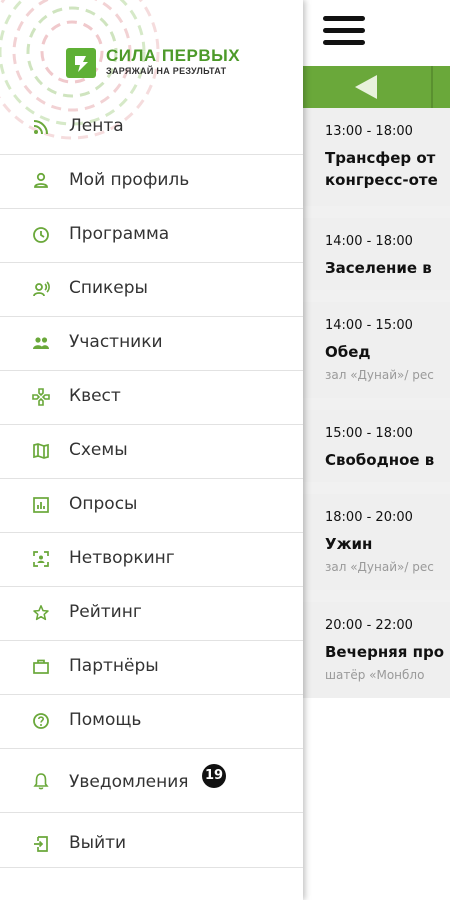 The width and height of the screenshot is (450, 900). What do you see at coordinates (376, 33) in the screenshot?
I see `app-header` at bounding box center [376, 33].